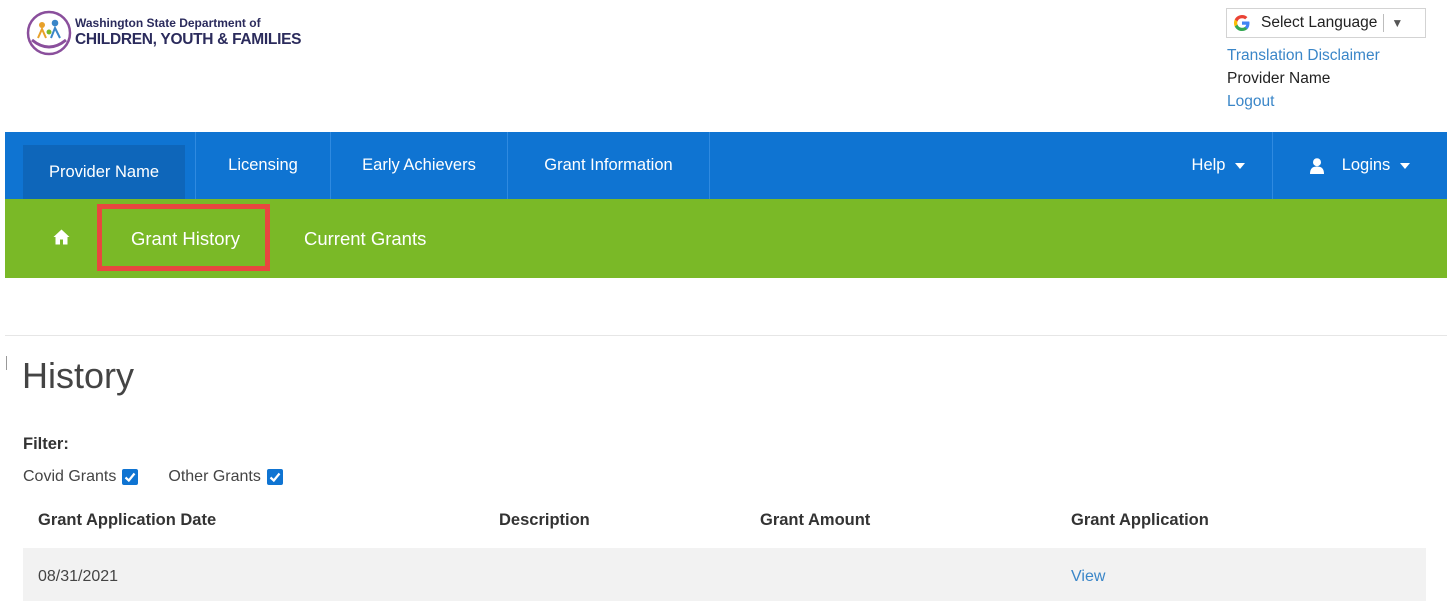 The height and width of the screenshot is (601, 1447). What do you see at coordinates (214, 476) in the screenshot?
I see `other-grants-label: Other Grants` at bounding box center [214, 476].